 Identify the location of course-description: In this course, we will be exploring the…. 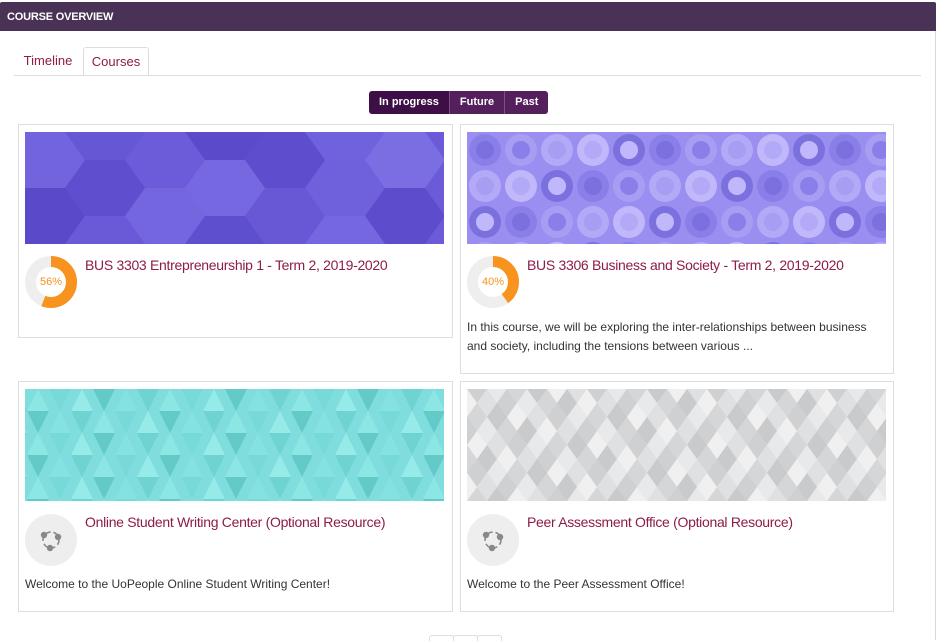
(667, 336).